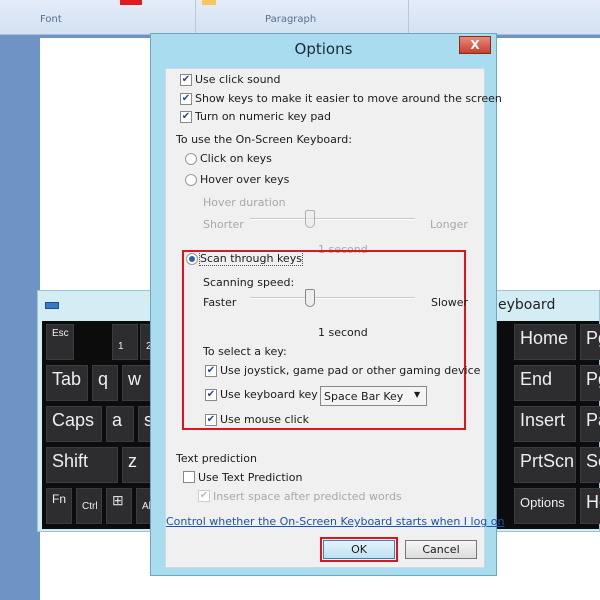 This screenshot has width=600, height=600. What do you see at coordinates (191, 159) in the screenshot?
I see `click-on-keys-radio` at bounding box center [191, 159].